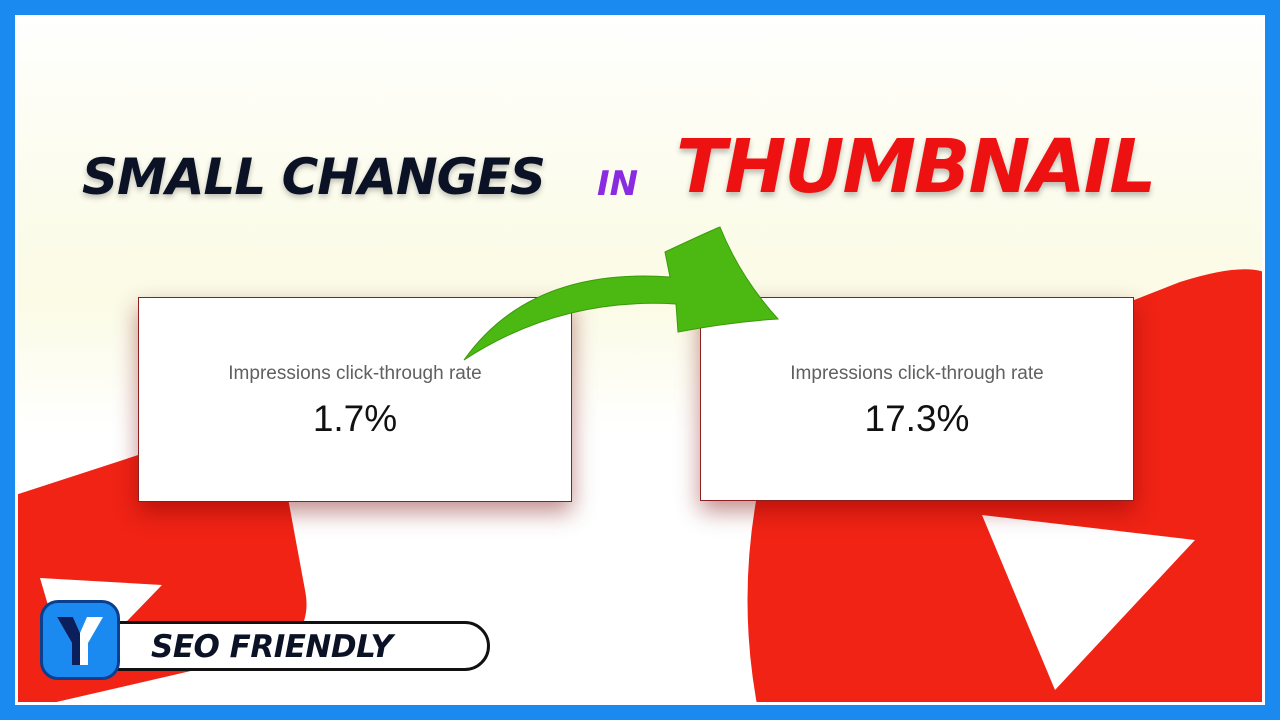 This screenshot has height=720, width=1280. I want to click on ctr-value-after: 17.3%, so click(917, 418).